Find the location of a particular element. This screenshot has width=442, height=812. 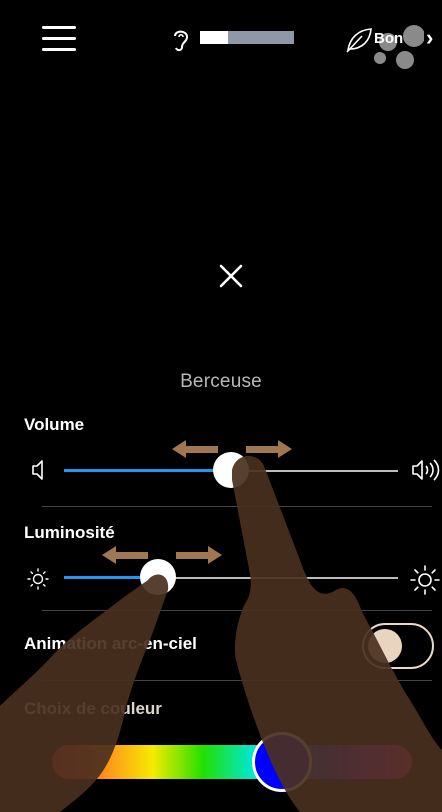

track-name: Berceuse is located at coordinates (221, 381).